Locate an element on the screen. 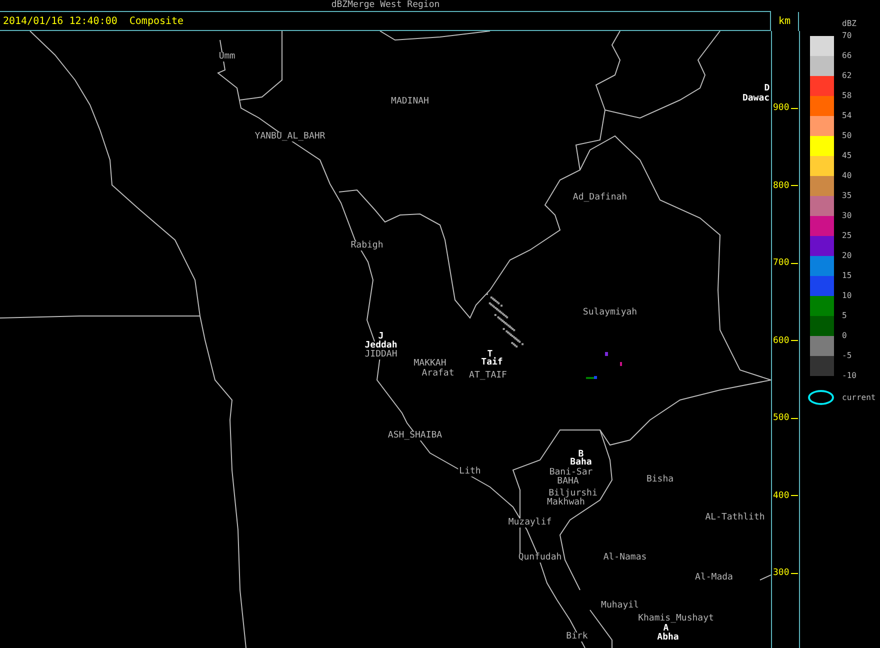 The image size is (880, 648). product-title: dBZMerge West Region is located at coordinates (385, 5).